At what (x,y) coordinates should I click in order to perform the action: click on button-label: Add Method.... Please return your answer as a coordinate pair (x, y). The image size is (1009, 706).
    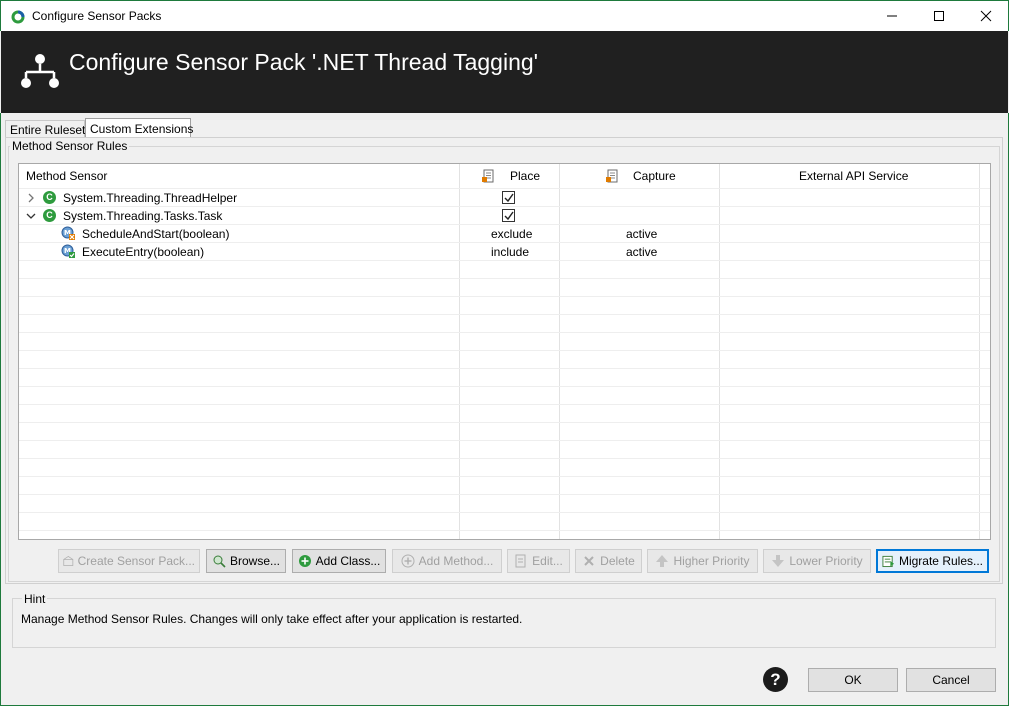
    Looking at the image, I should click on (456, 561).